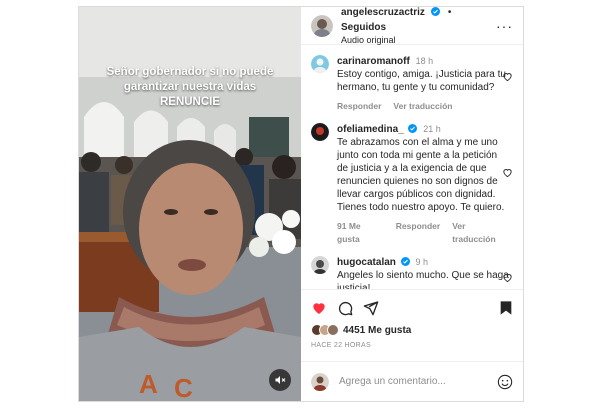  Describe the element at coordinates (370, 129) in the screenshot. I see `commenter-username: ofeliamedina_` at that location.